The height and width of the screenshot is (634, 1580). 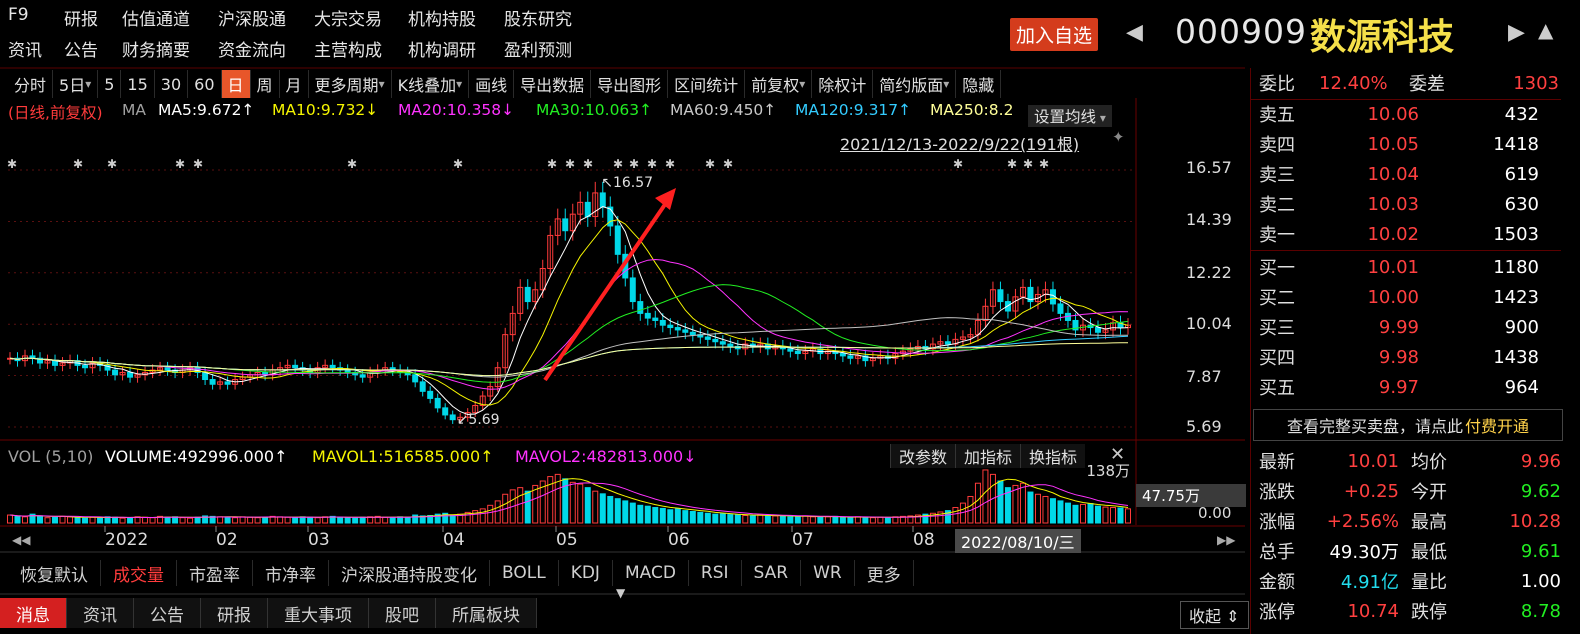 What do you see at coordinates (167, 613) in the screenshot?
I see `bottom-tab-2: 公告` at bounding box center [167, 613].